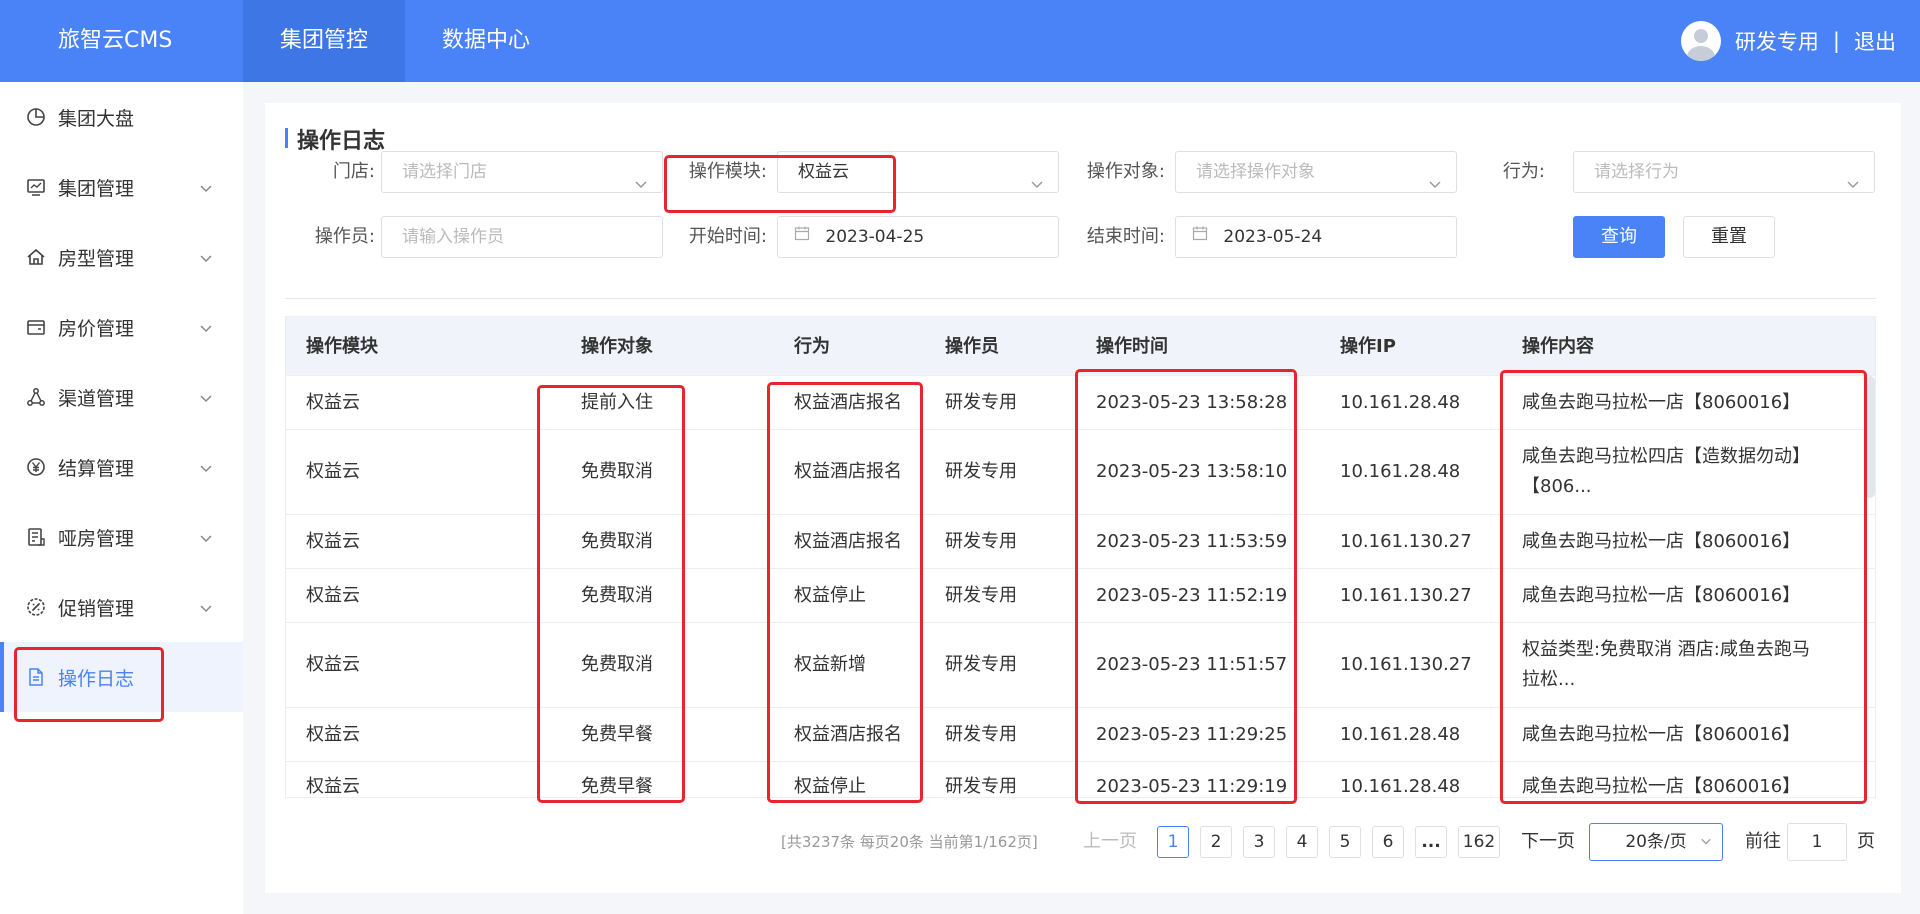  I want to click on column-header-ip: 操作IP, so click(1368, 346).